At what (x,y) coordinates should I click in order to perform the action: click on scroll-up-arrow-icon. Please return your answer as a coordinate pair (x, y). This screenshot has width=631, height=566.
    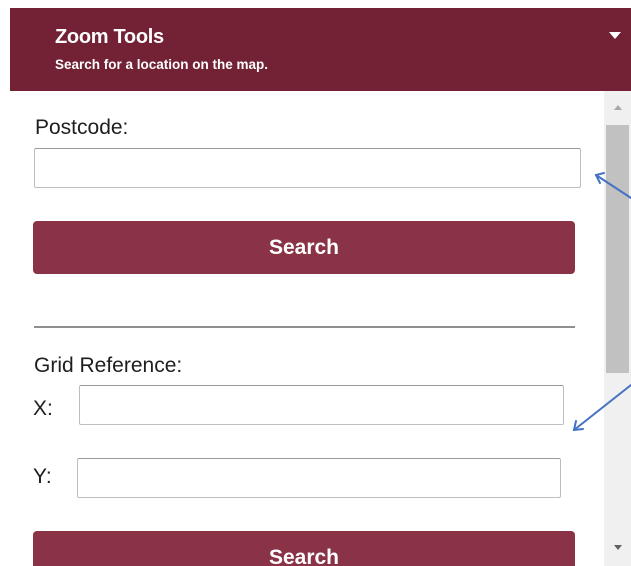
    Looking at the image, I should click on (618, 107).